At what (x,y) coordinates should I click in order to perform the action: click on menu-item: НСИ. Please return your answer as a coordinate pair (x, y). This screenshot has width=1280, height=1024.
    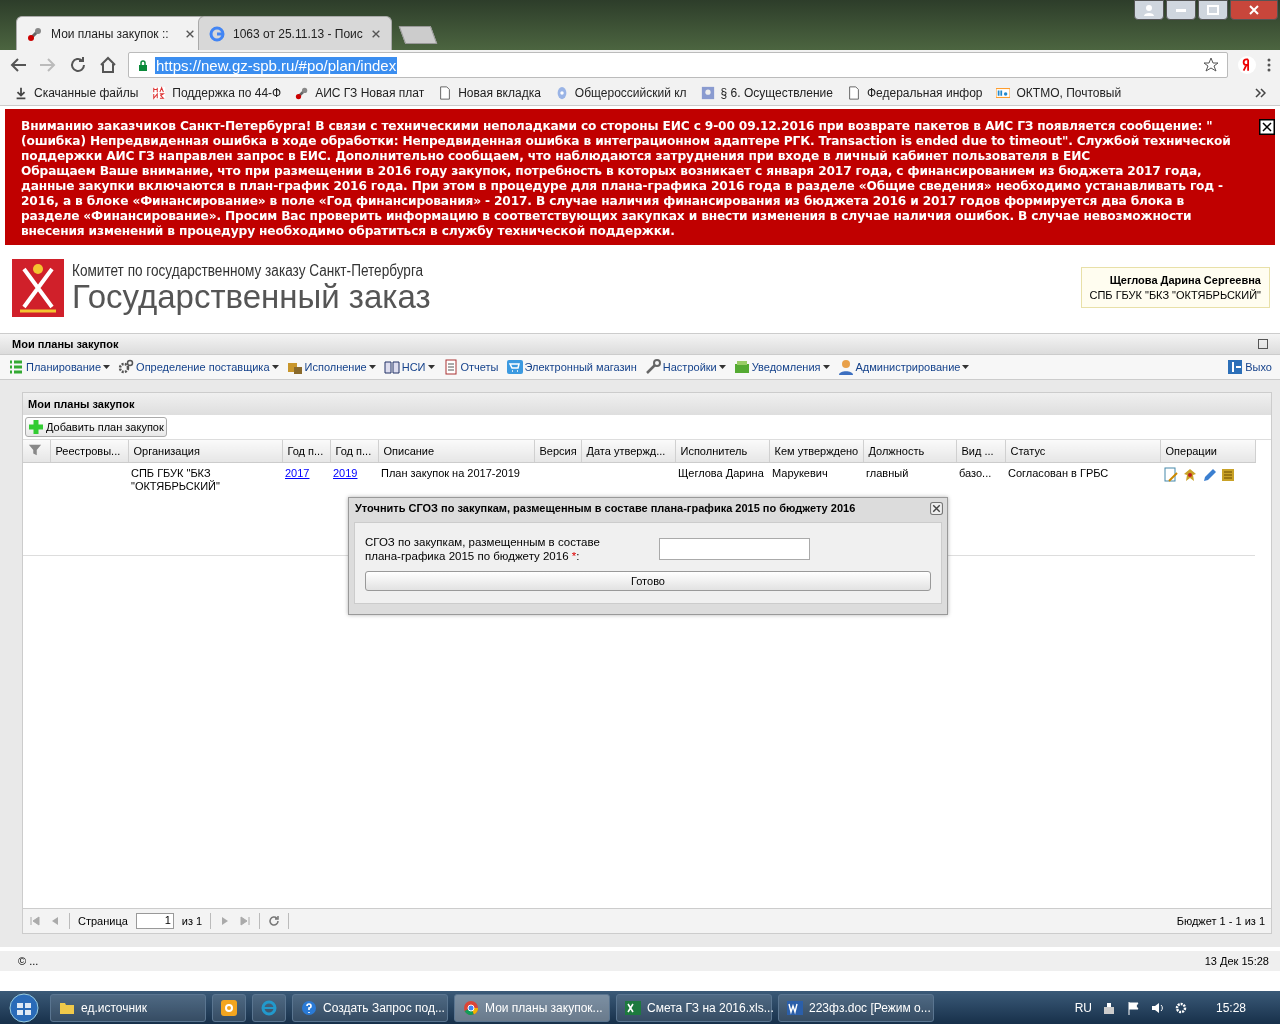
    Looking at the image, I should click on (409, 367).